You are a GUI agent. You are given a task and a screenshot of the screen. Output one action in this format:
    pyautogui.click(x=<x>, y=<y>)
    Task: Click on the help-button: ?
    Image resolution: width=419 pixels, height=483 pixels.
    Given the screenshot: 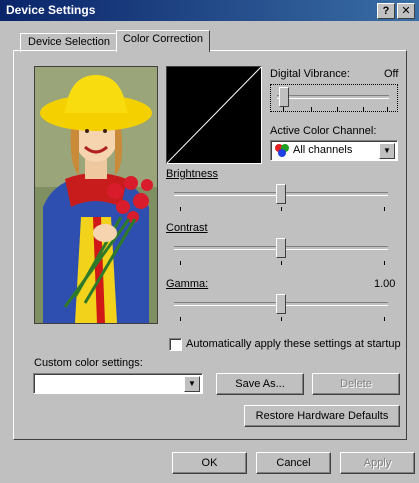 What is the action you would take?
    pyautogui.click(x=386, y=11)
    